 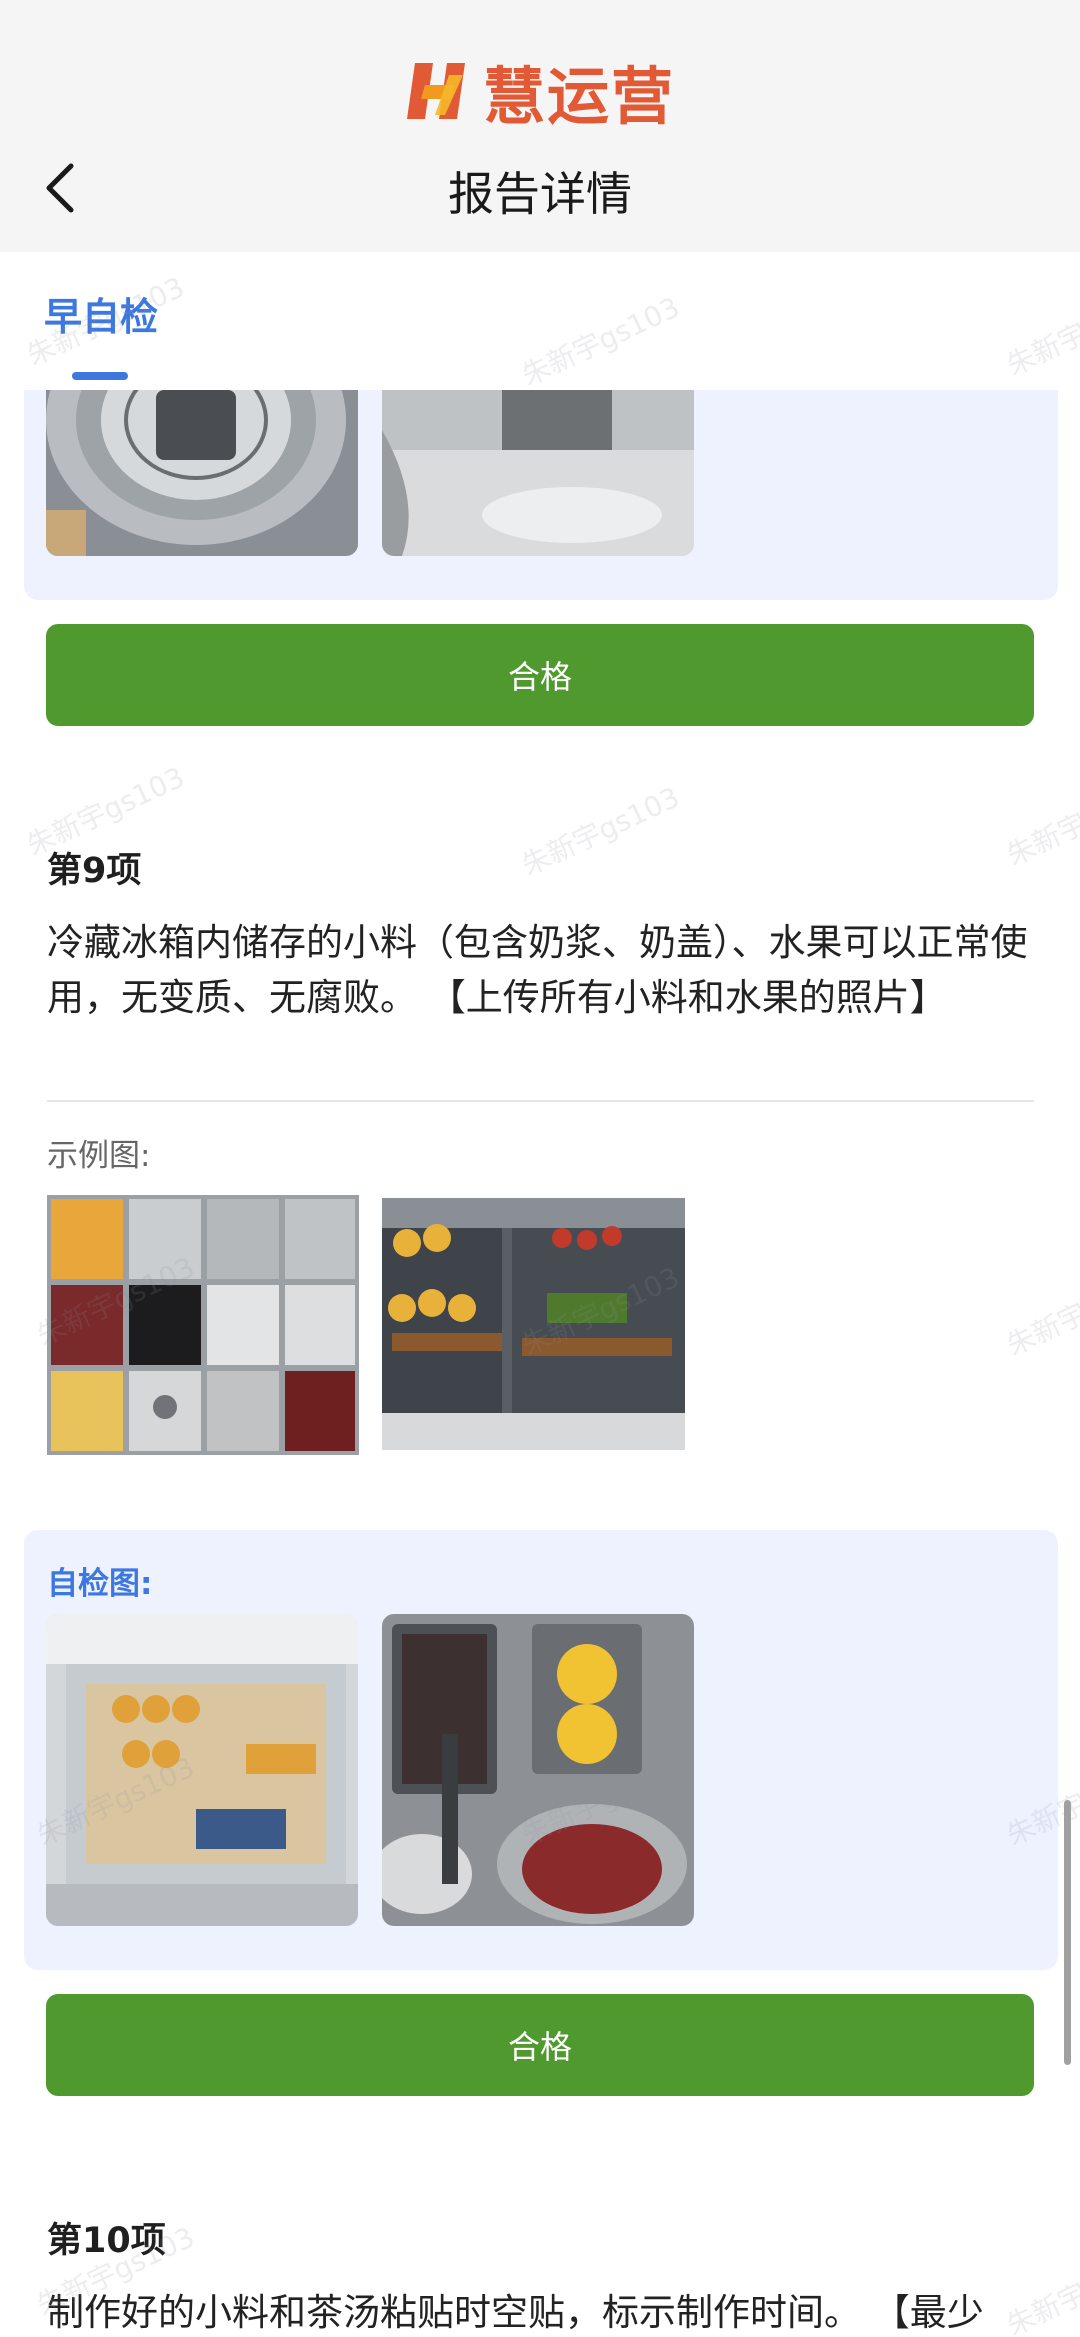 What do you see at coordinates (100, 376) in the screenshot?
I see `tab-active-indicator` at bounding box center [100, 376].